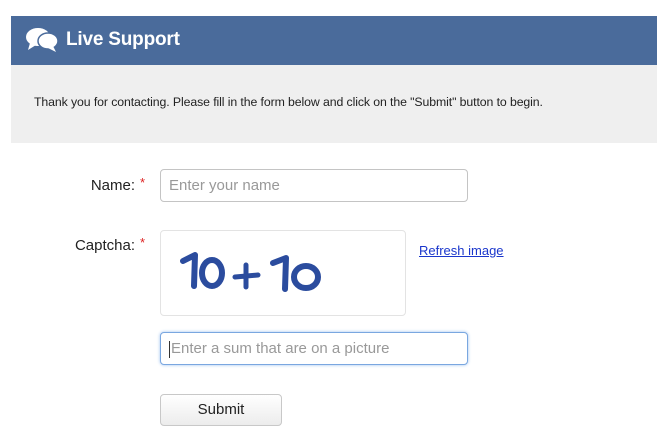 The image size is (657, 426). I want to click on header-title: Live Support, so click(123, 39).